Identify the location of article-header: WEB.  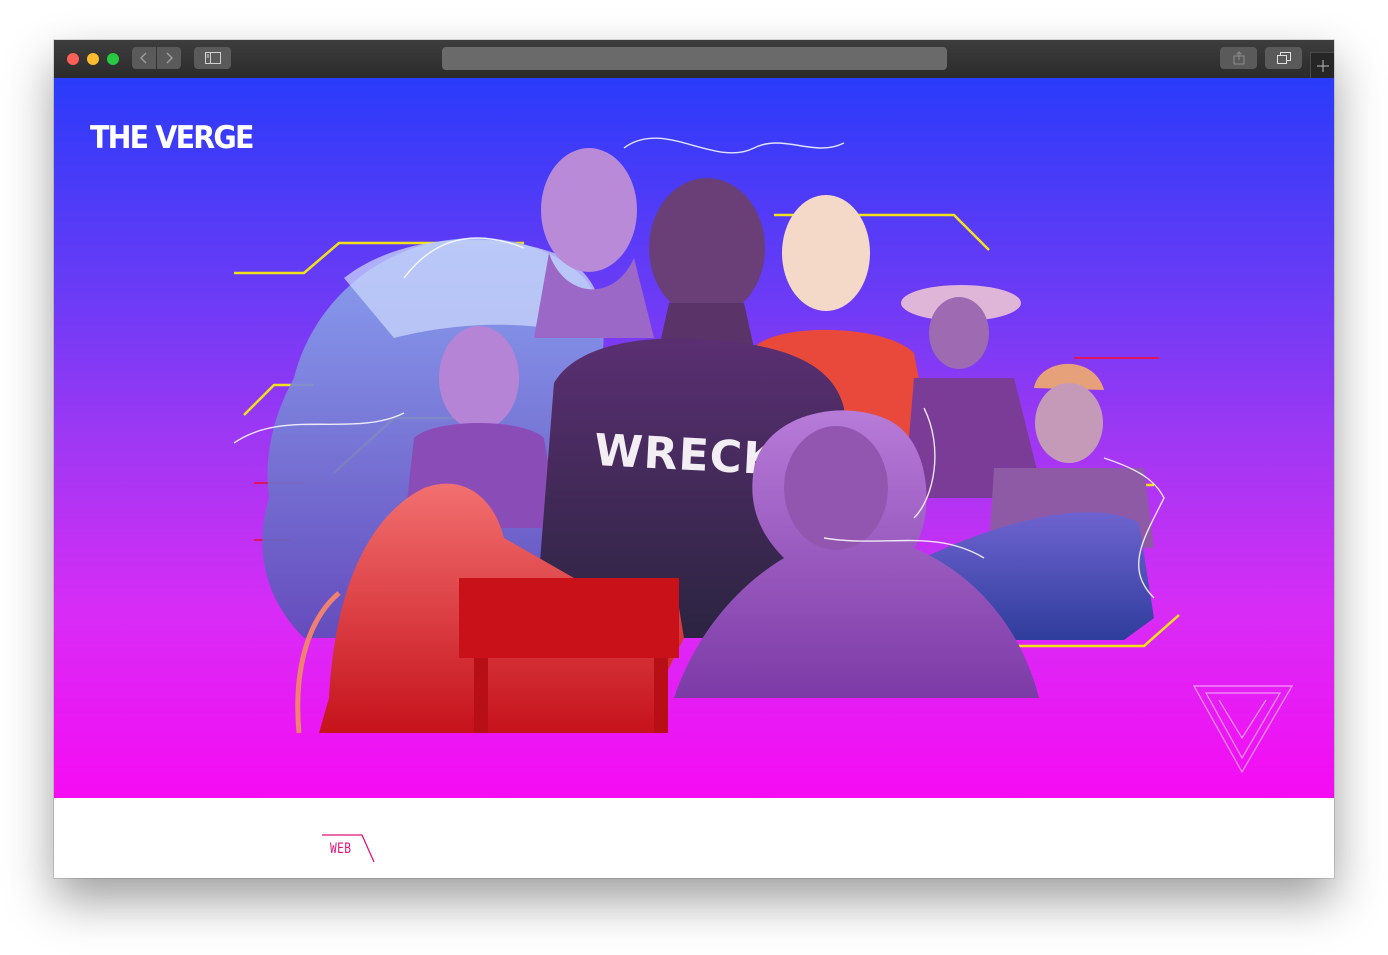
(694, 838).